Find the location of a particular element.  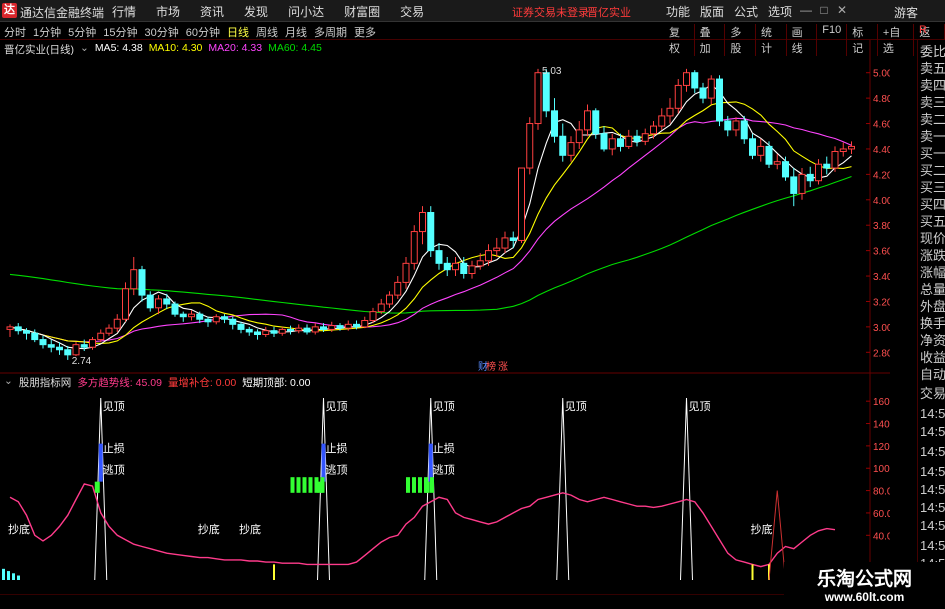

close-icon: ✕ is located at coordinates (842, 10).